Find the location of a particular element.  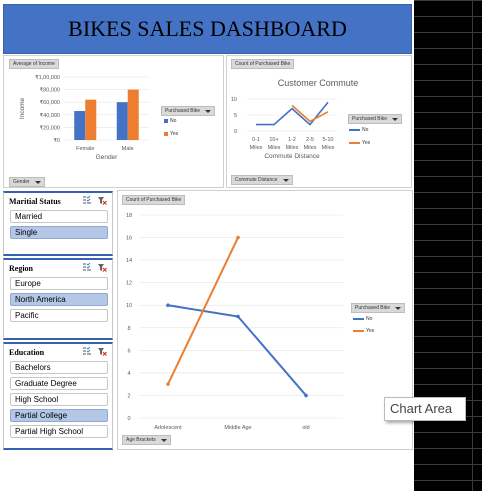

y-tick-label: ₹40,000 is located at coordinates (50, 115).